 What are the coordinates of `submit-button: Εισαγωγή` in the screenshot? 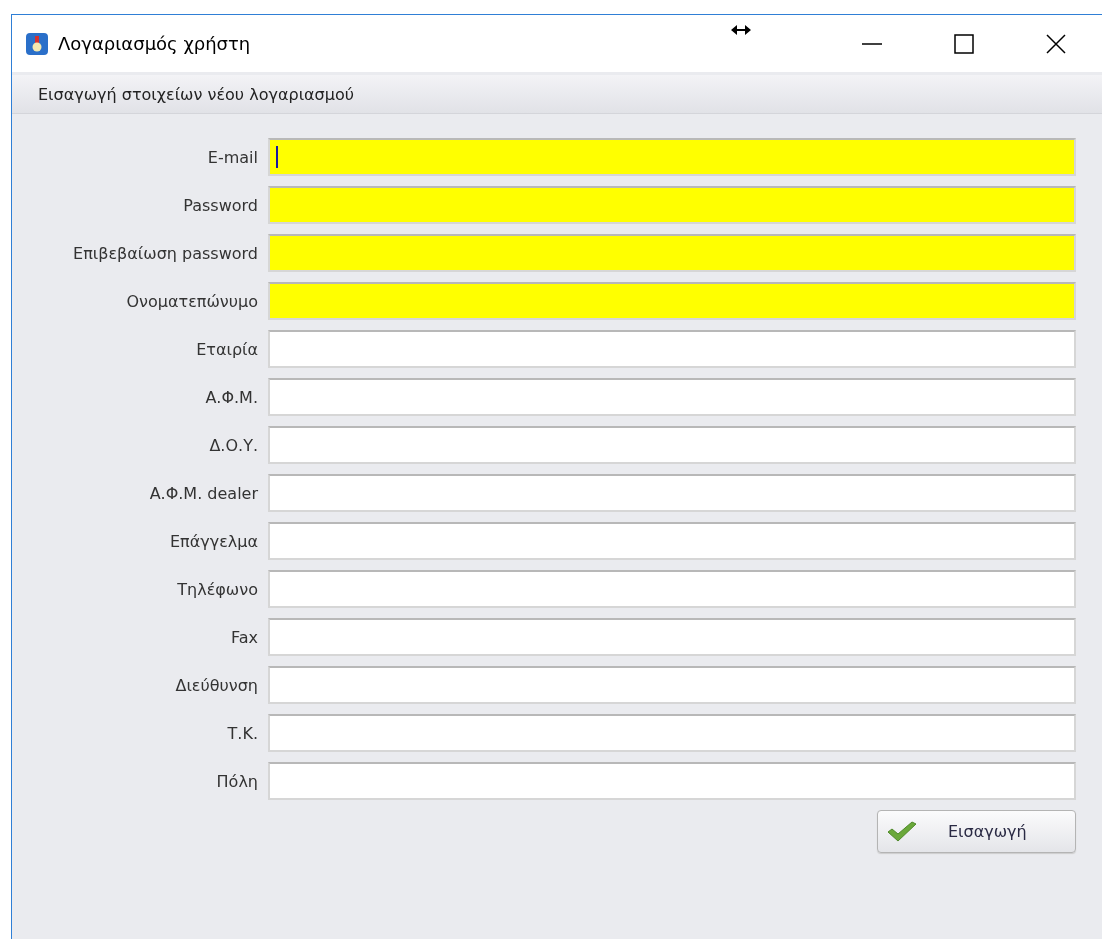 It's located at (976, 831).